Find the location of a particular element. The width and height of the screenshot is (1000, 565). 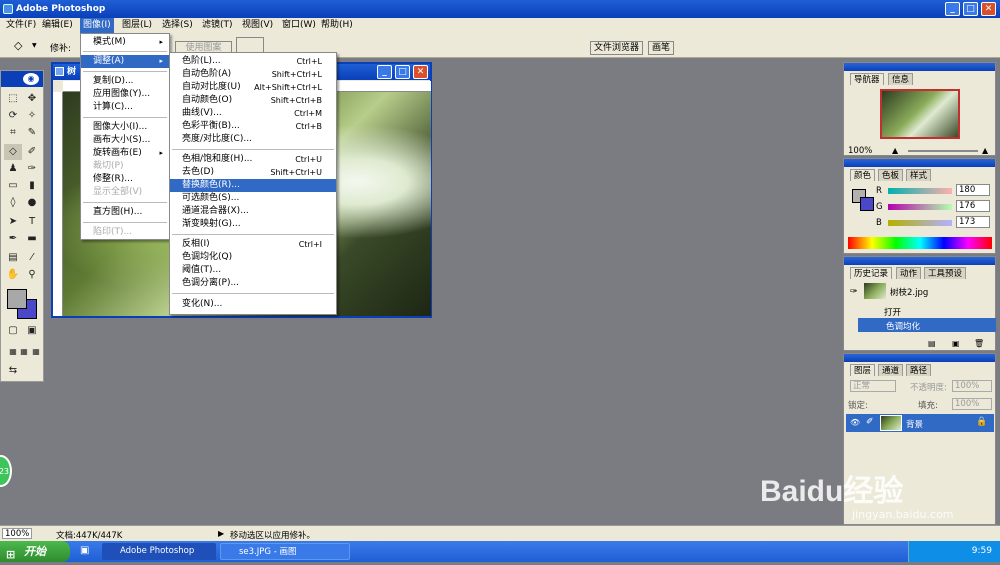

history-step-open: 打开 is located at coordinates (892, 312).